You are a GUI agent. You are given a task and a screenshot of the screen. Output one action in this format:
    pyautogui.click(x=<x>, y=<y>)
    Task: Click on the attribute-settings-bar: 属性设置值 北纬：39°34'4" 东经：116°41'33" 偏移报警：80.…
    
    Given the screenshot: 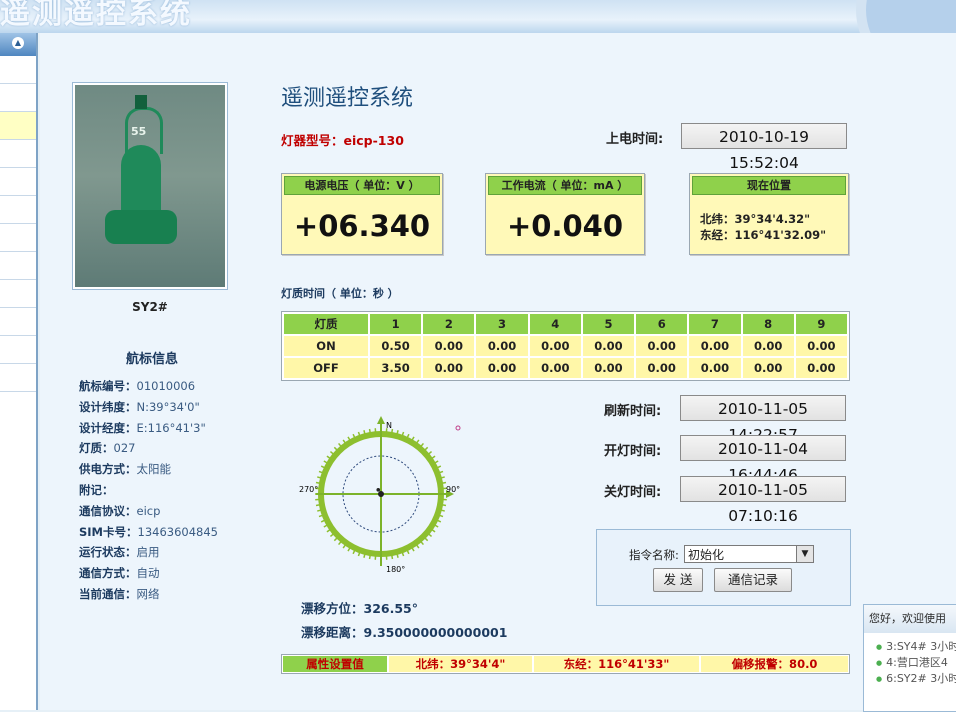 What is the action you would take?
    pyautogui.click(x=565, y=664)
    